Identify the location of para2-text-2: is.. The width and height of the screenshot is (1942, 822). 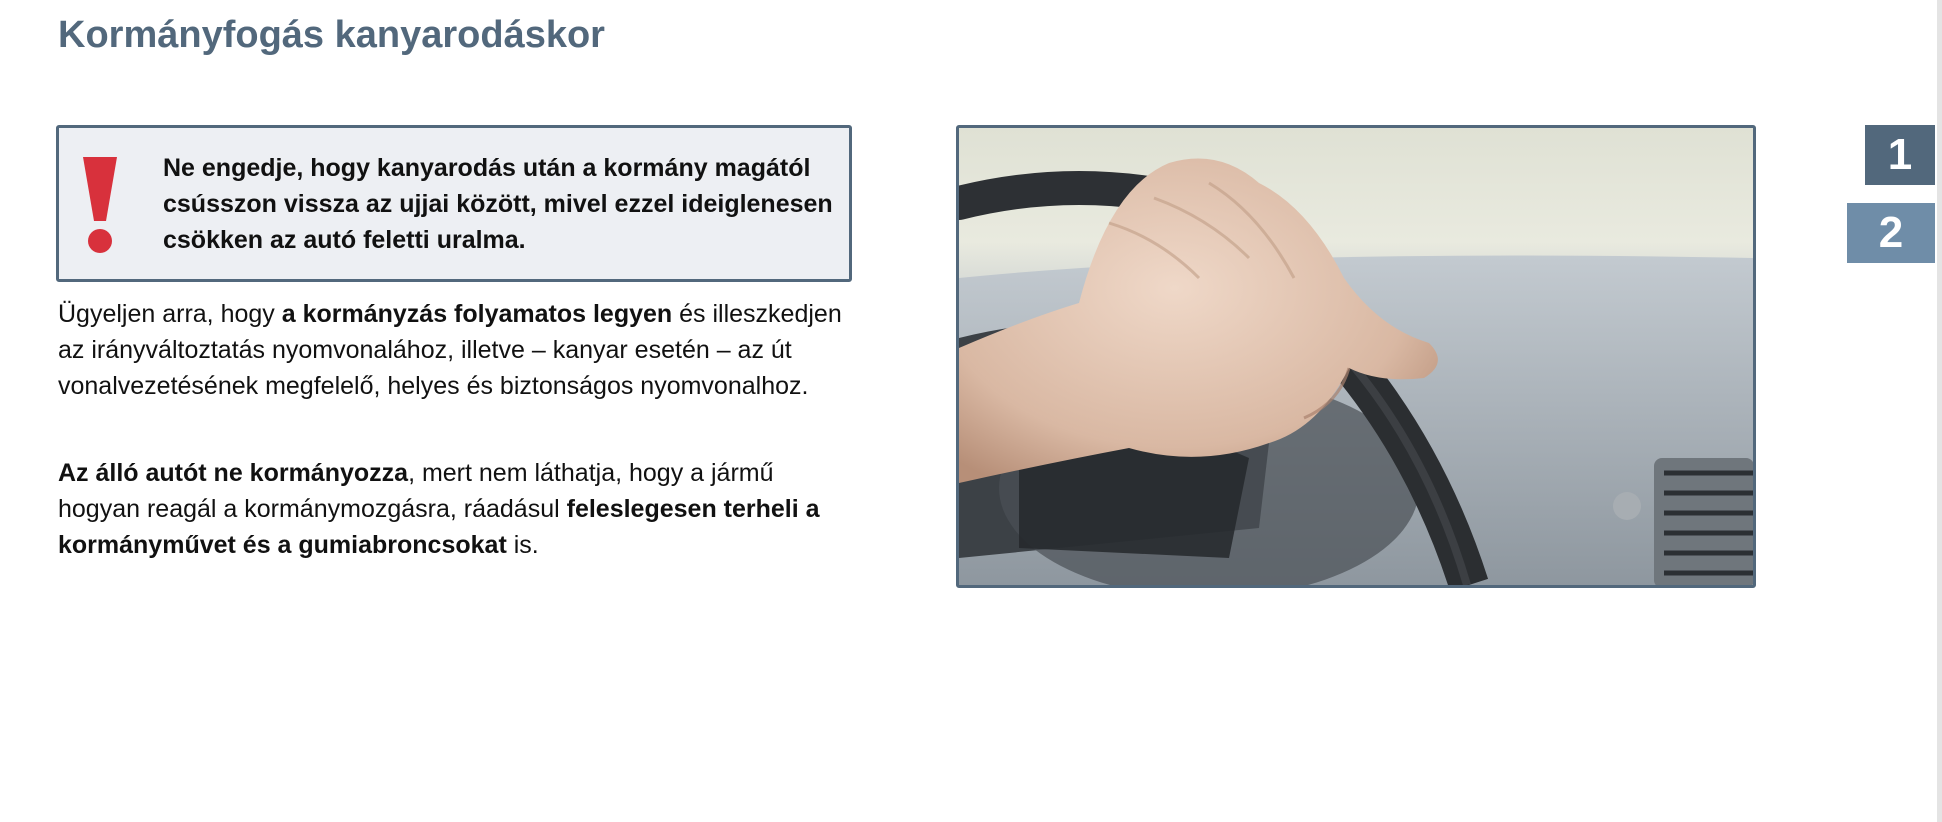
(522, 545).